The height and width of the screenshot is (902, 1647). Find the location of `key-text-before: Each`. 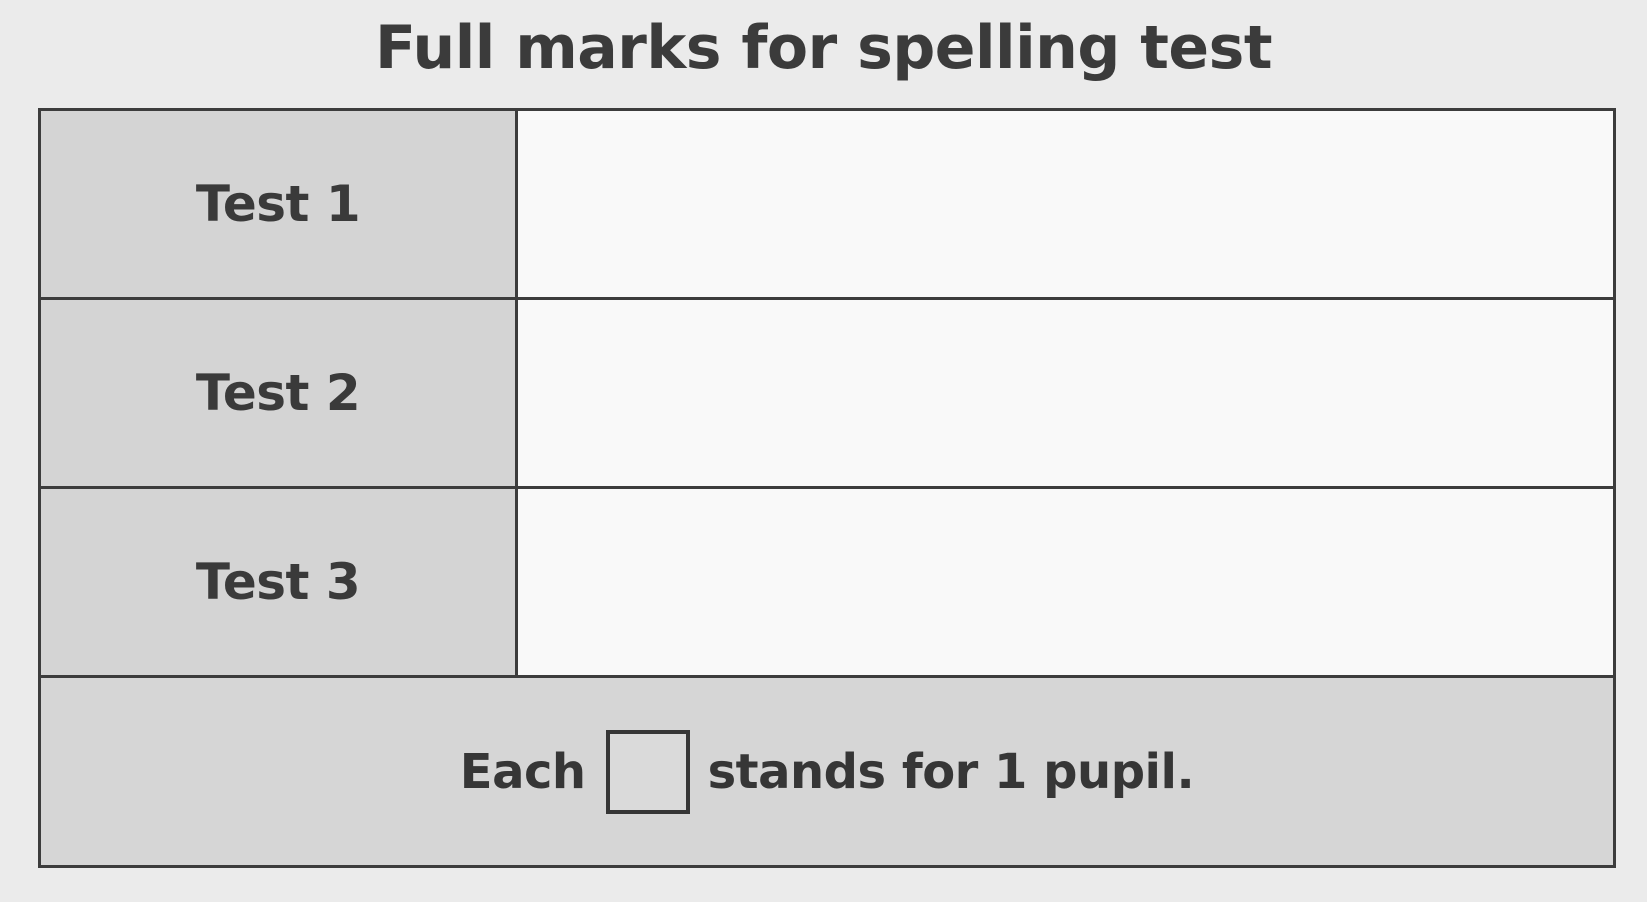

key-text-before: Each is located at coordinates (522, 772).